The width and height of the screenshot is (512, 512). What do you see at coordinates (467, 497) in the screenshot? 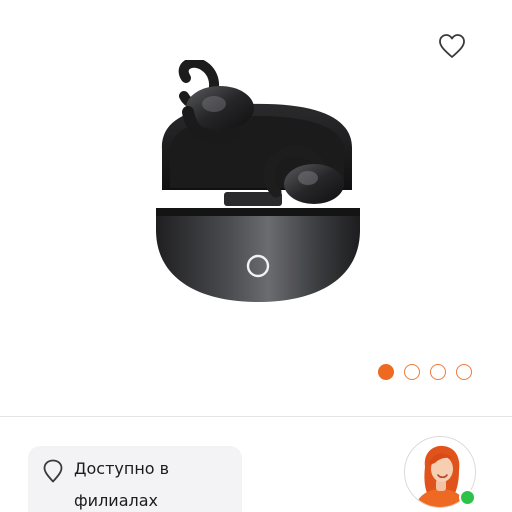
I see `online-status-indicator` at bounding box center [467, 497].